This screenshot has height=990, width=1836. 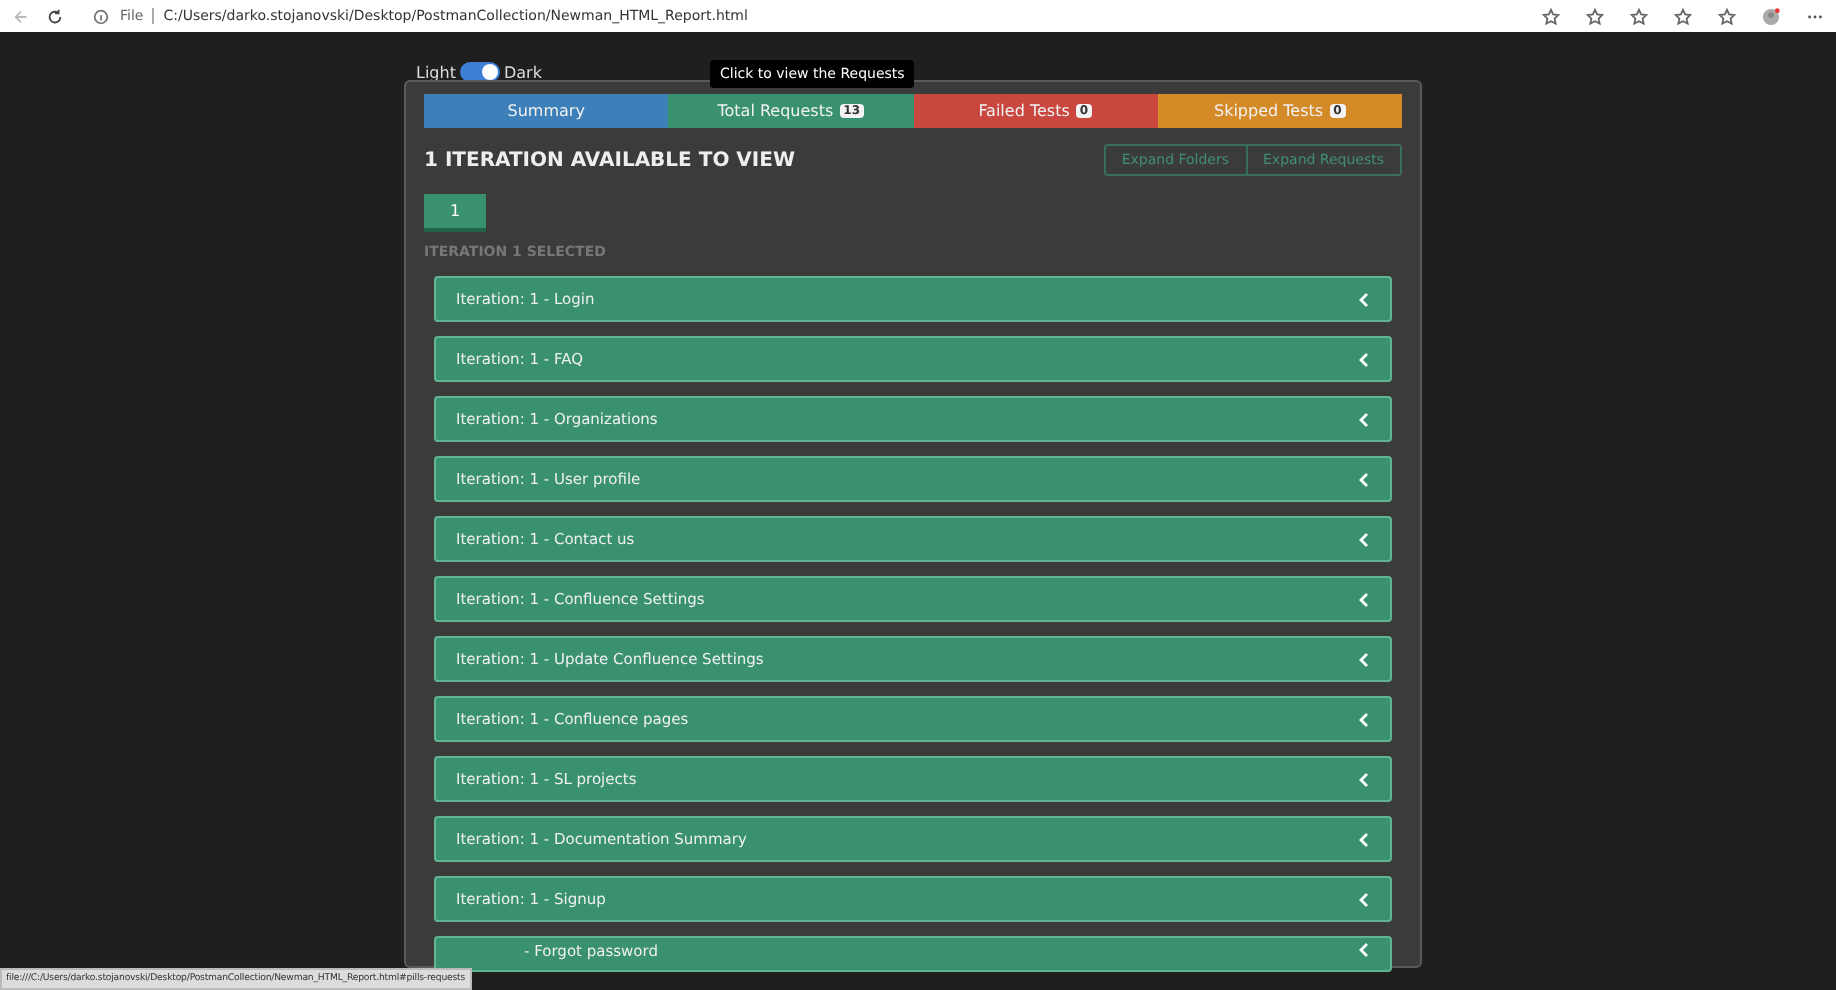 What do you see at coordinates (1771, 16) in the screenshot?
I see `profile-icon` at bounding box center [1771, 16].